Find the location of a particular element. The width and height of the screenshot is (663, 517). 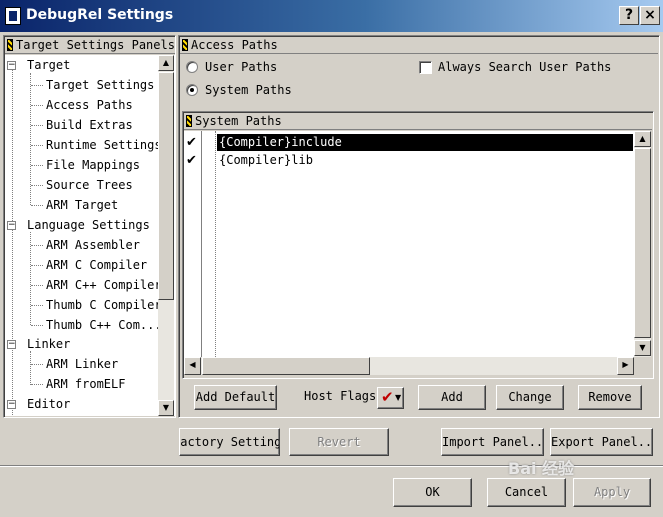

tree-item-label: ARM Target is located at coordinates (82, 205).